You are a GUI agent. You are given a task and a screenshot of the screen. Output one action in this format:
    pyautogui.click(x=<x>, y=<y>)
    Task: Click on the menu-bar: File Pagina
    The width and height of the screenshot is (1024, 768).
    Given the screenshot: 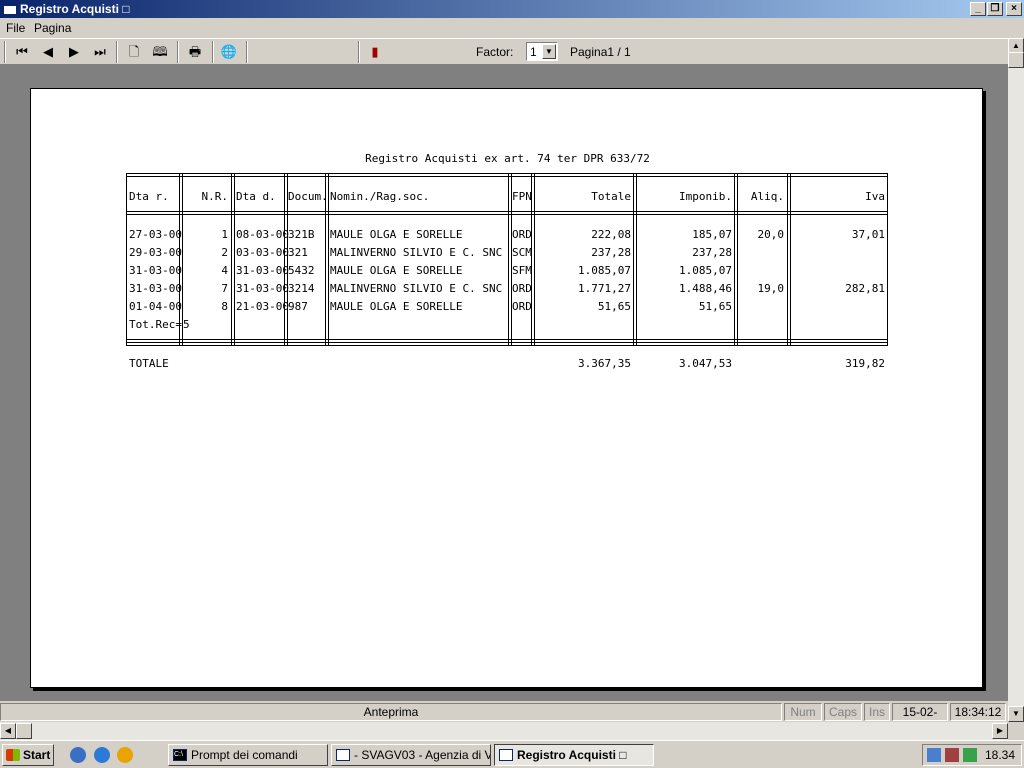 What is the action you would take?
    pyautogui.click(x=512, y=28)
    